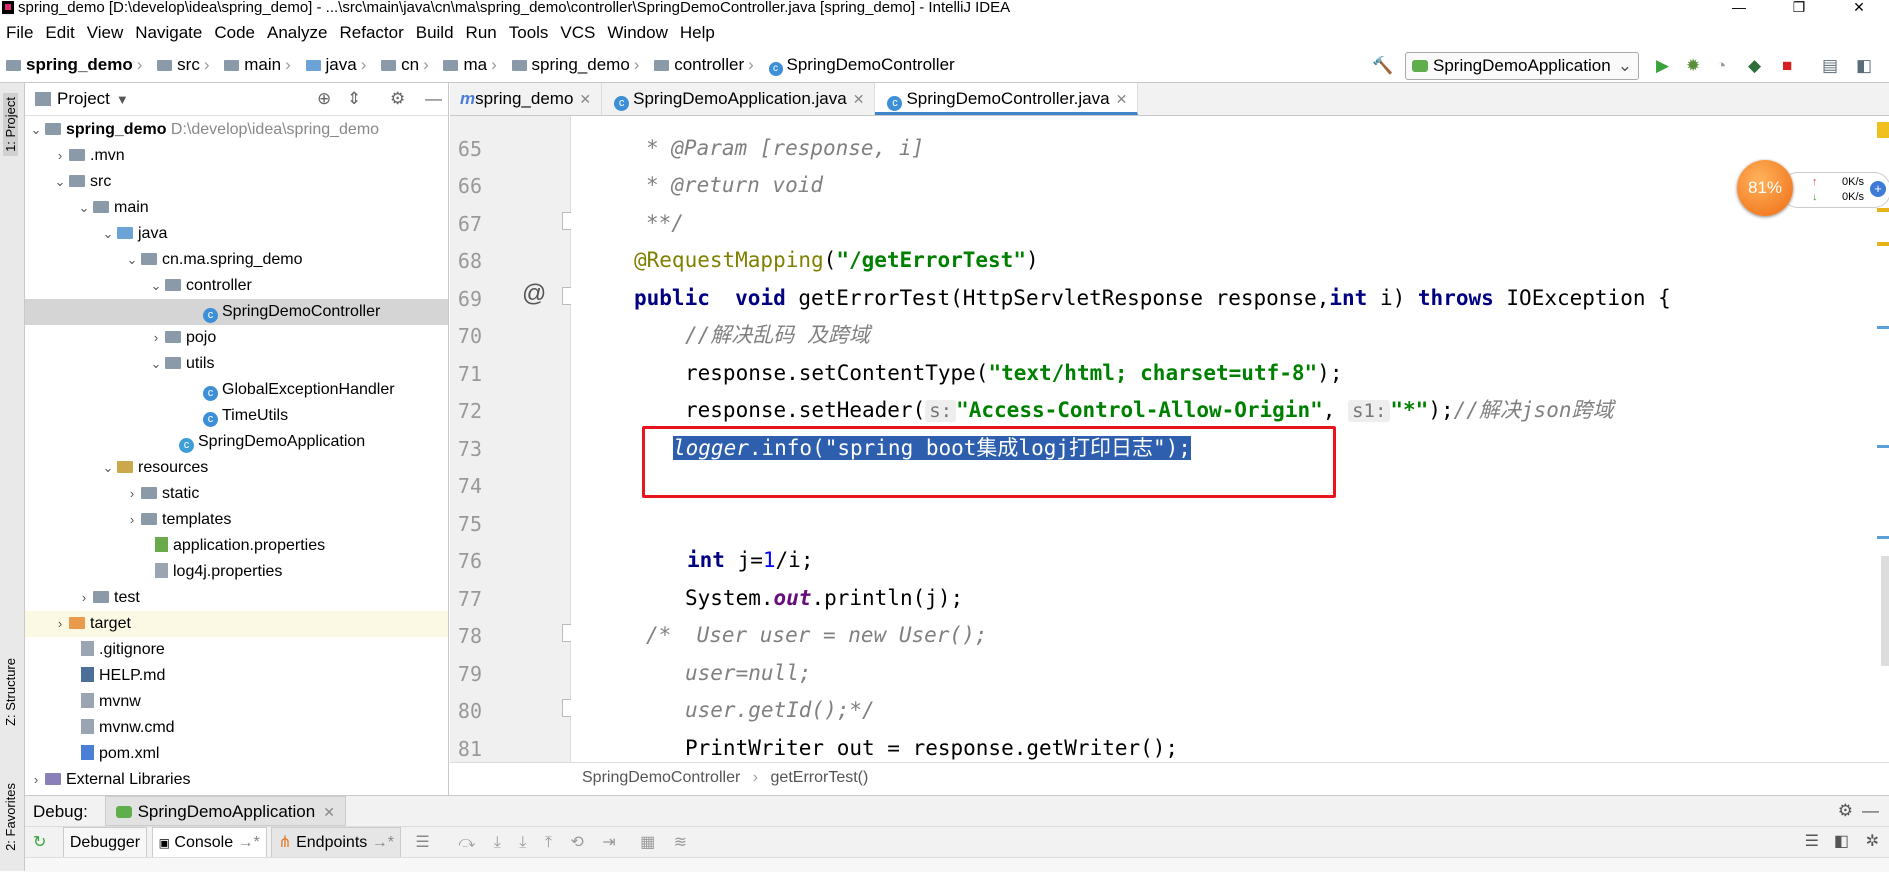 The image size is (1889, 872). What do you see at coordinates (1754, 66) in the screenshot?
I see `profile-icon: ◆` at bounding box center [1754, 66].